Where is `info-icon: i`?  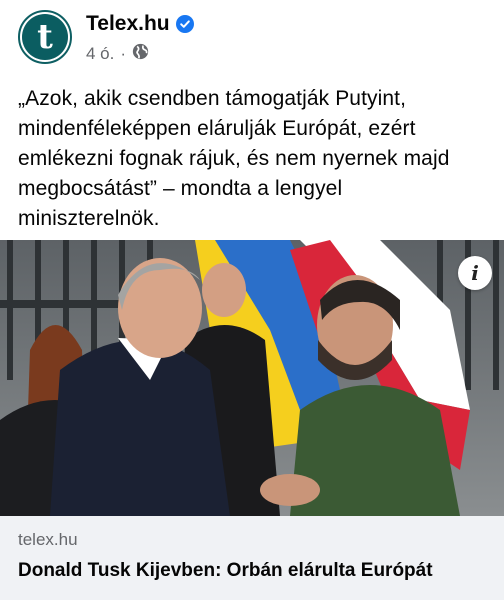 info-icon: i is located at coordinates (475, 273).